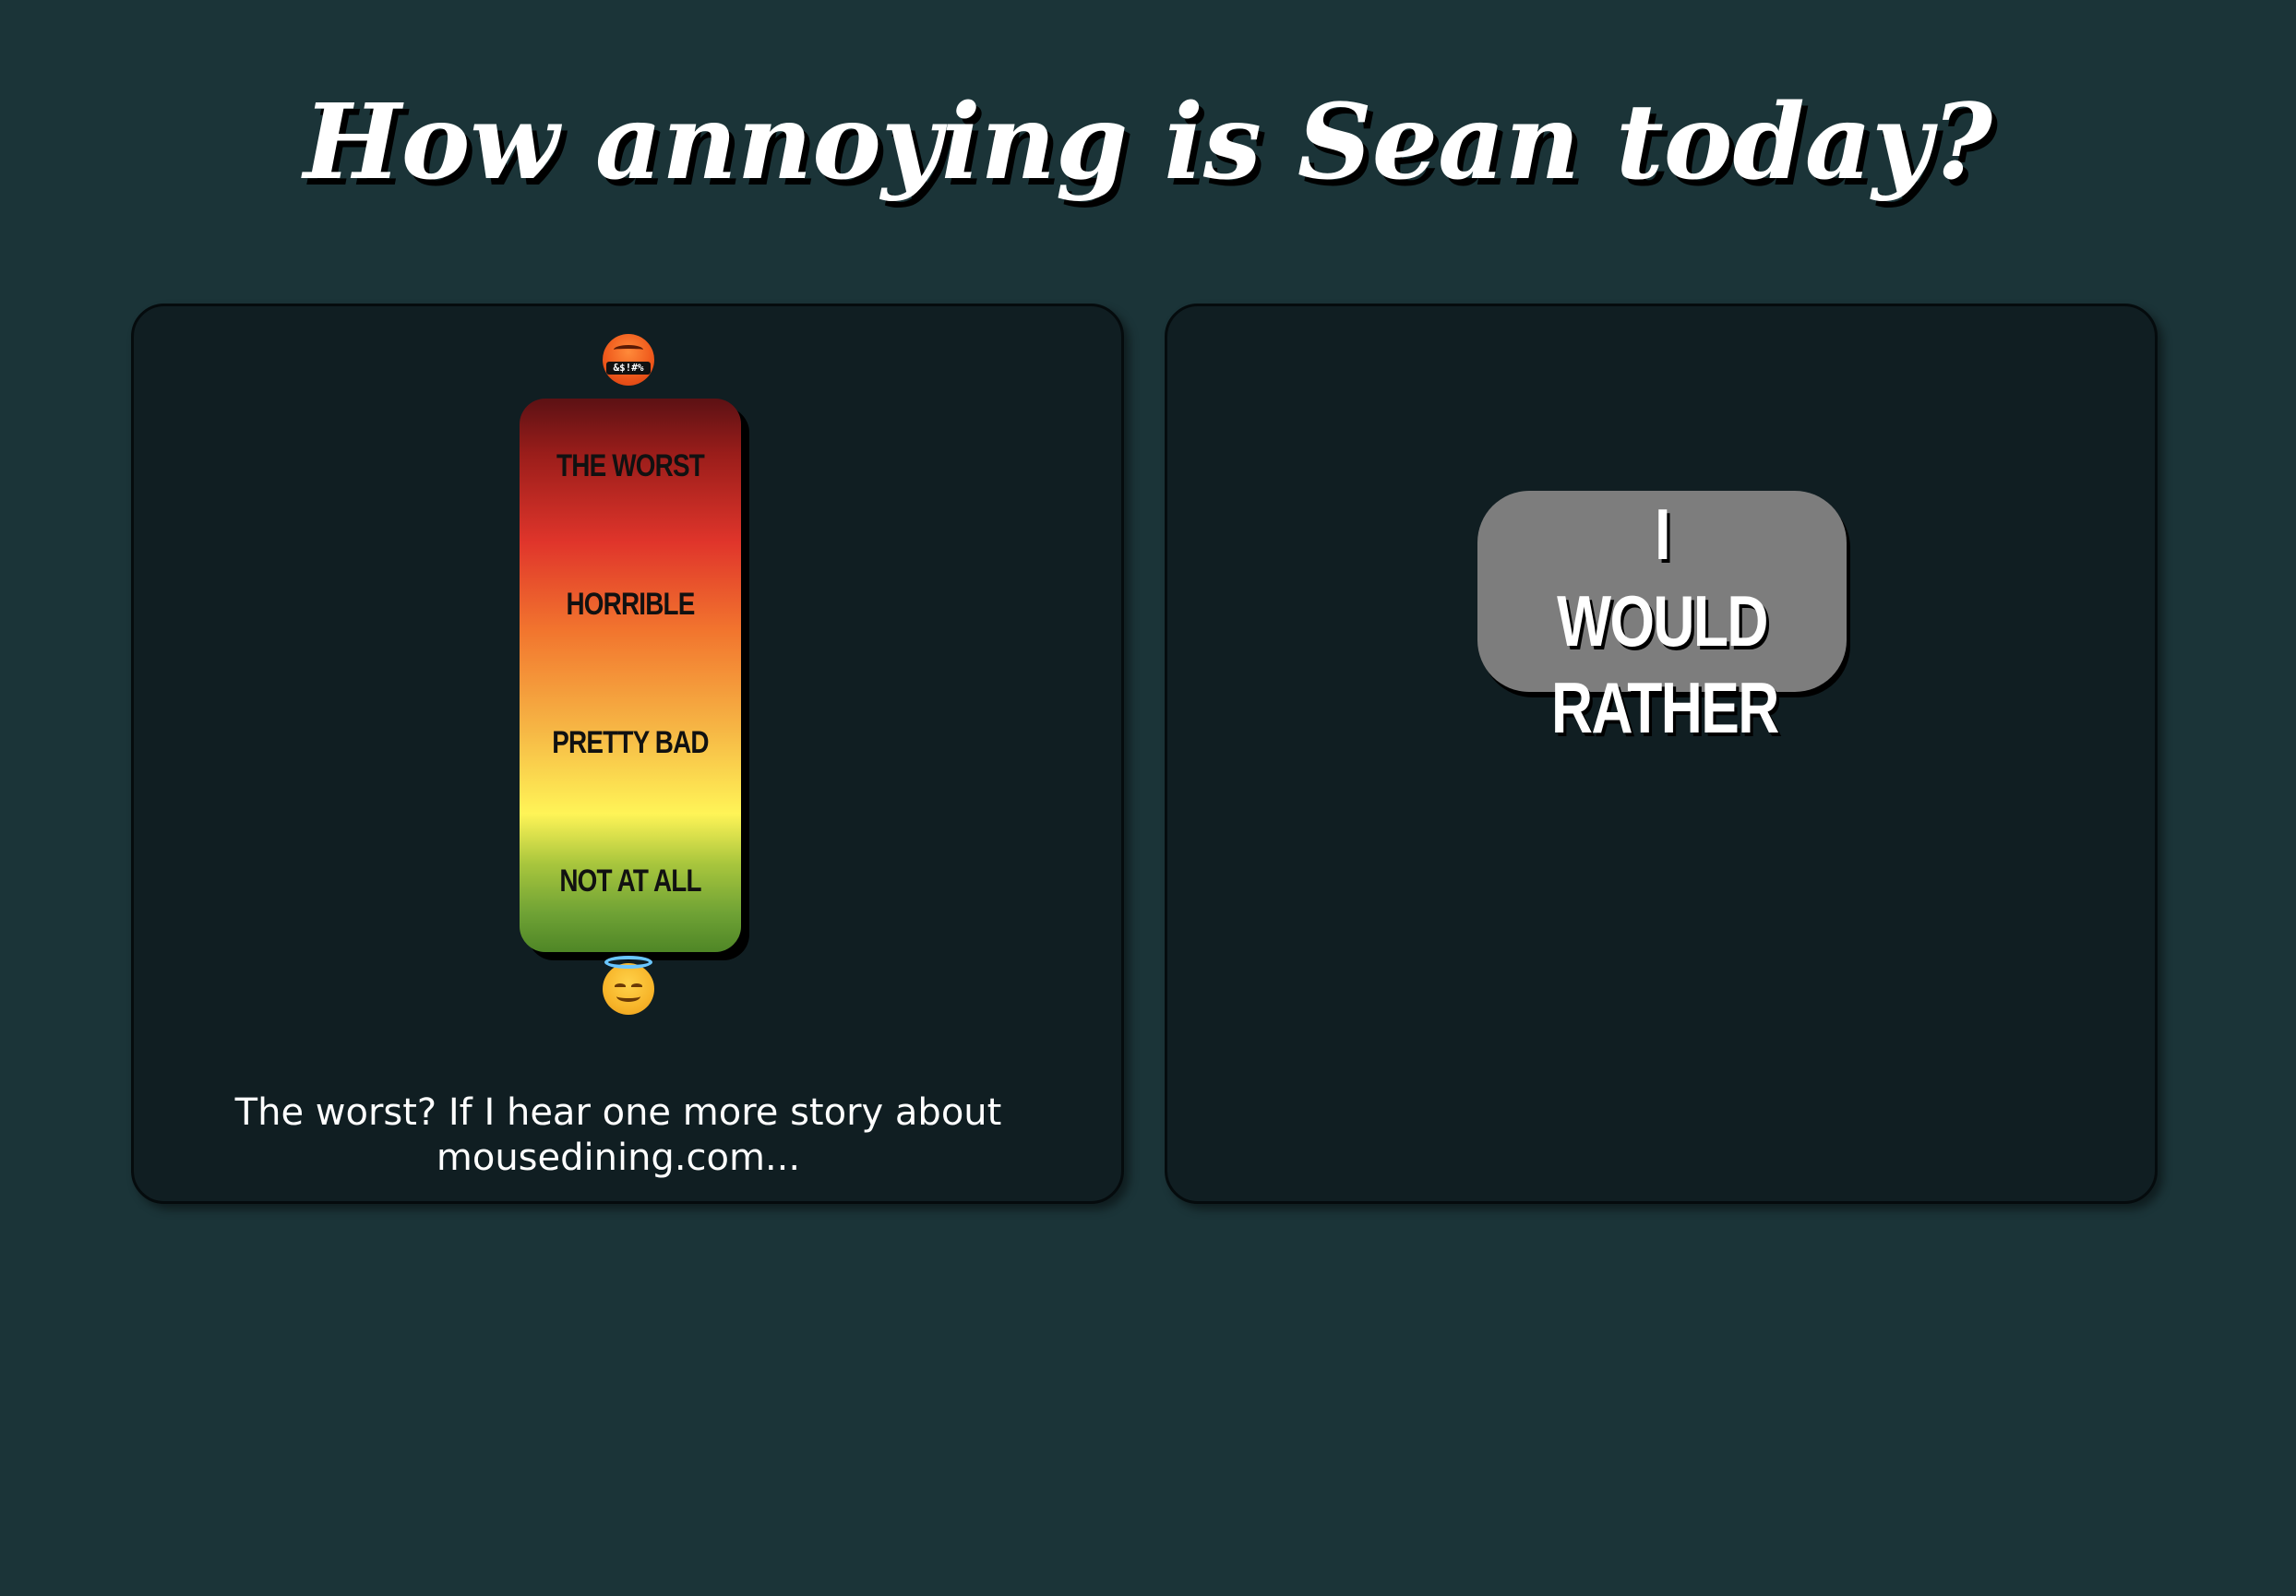  What do you see at coordinates (631, 605) in the screenshot?
I see `meter-level-horrible: Horrible` at bounding box center [631, 605].